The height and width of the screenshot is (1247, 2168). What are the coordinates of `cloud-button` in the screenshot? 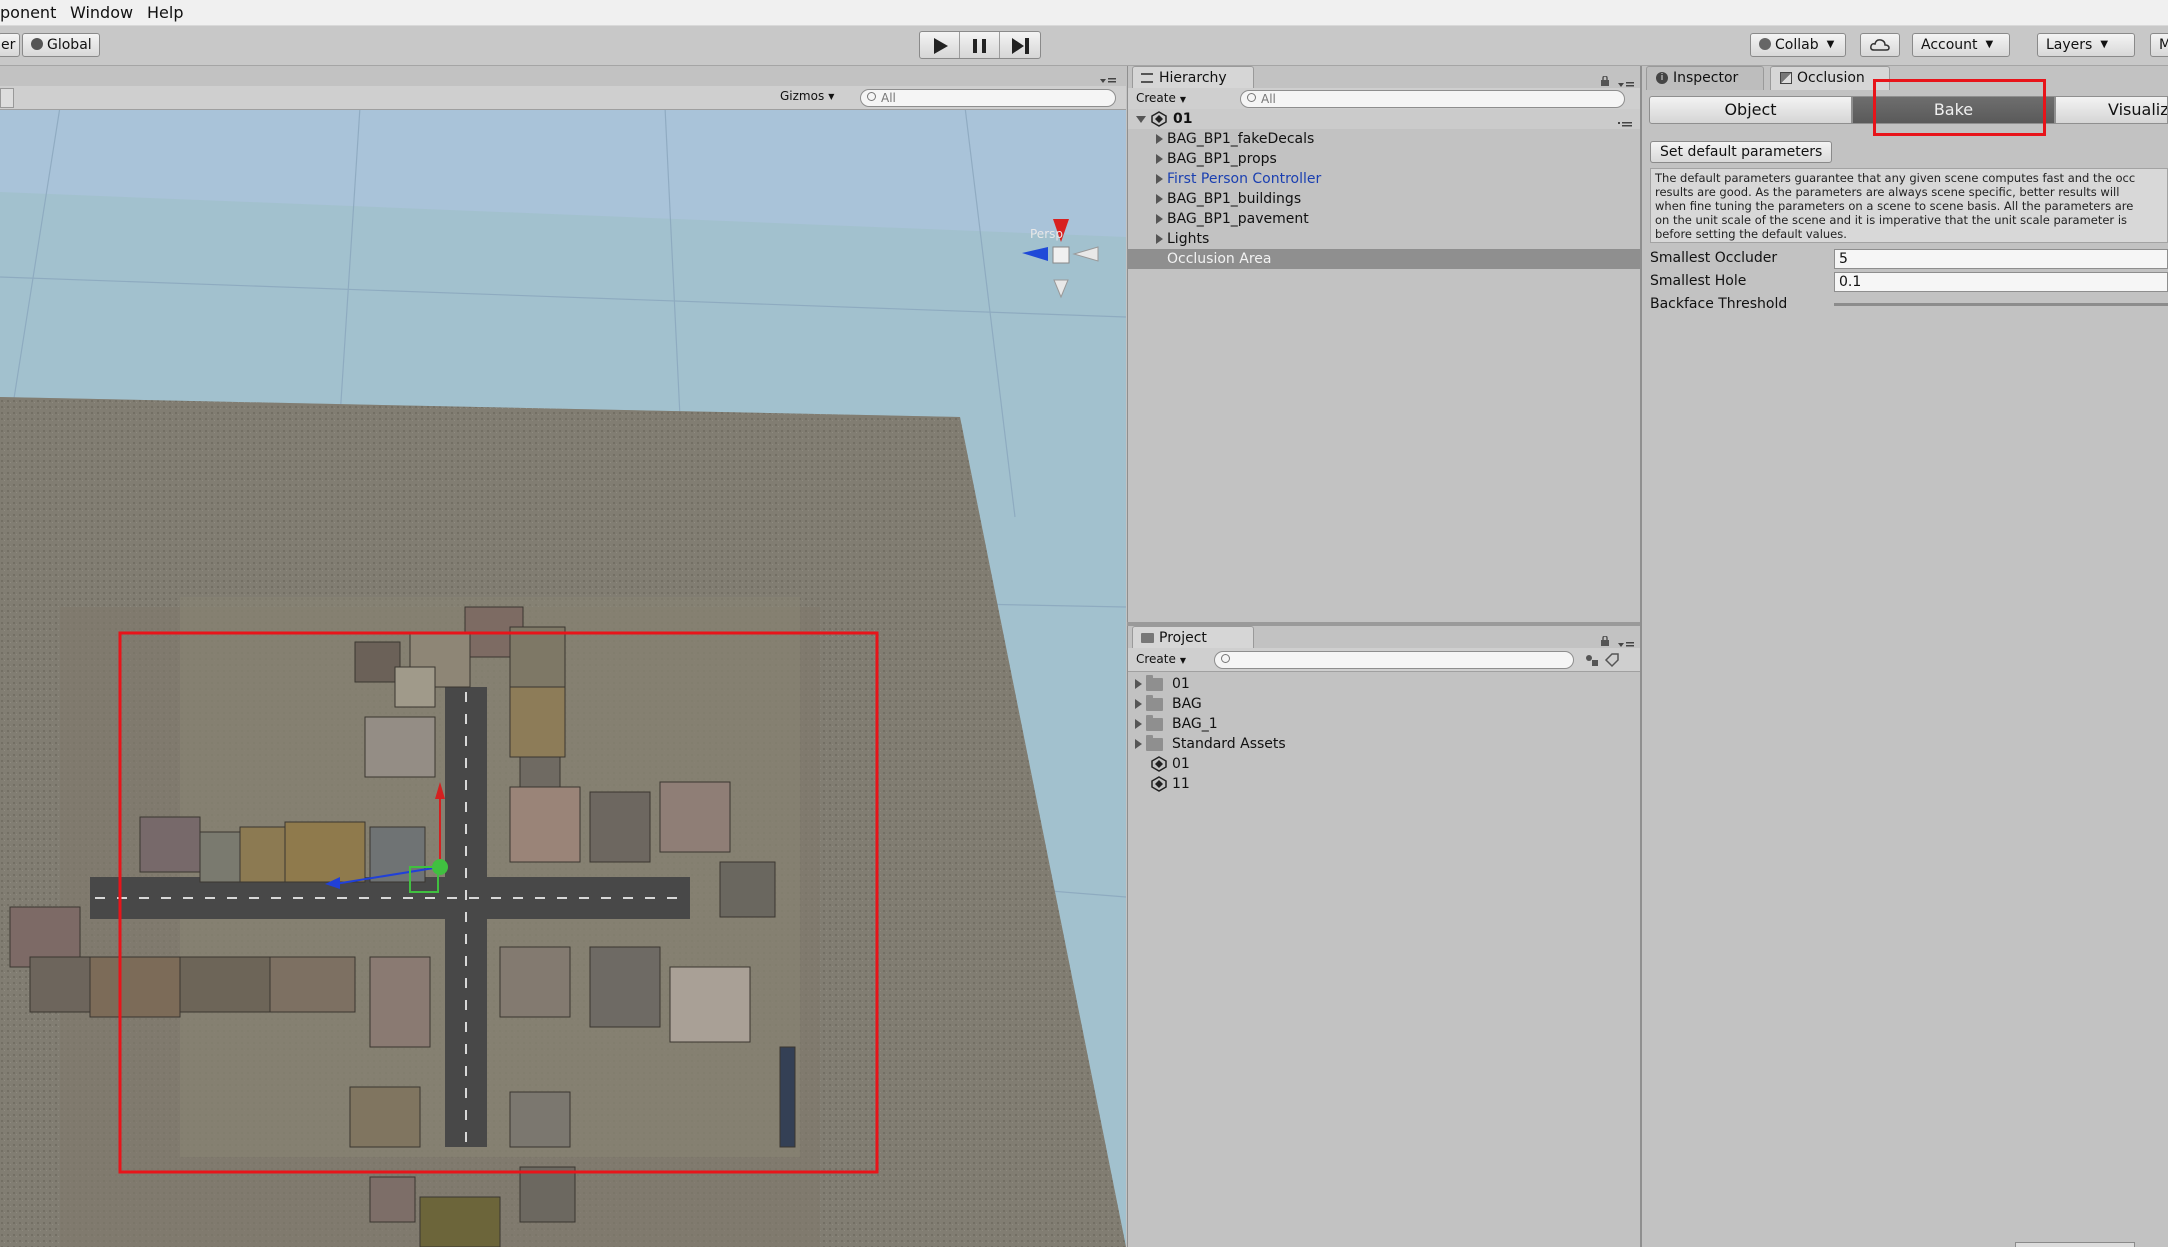 It's located at (1880, 45).